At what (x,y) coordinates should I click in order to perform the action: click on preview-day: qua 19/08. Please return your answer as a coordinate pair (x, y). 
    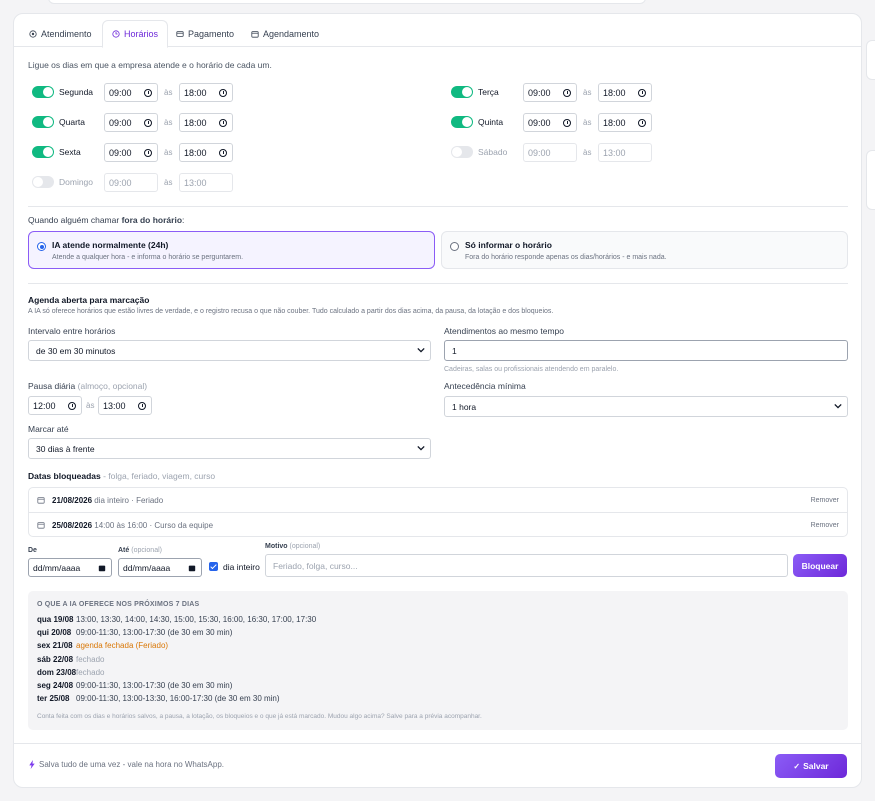
    Looking at the image, I should click on (55, 619).